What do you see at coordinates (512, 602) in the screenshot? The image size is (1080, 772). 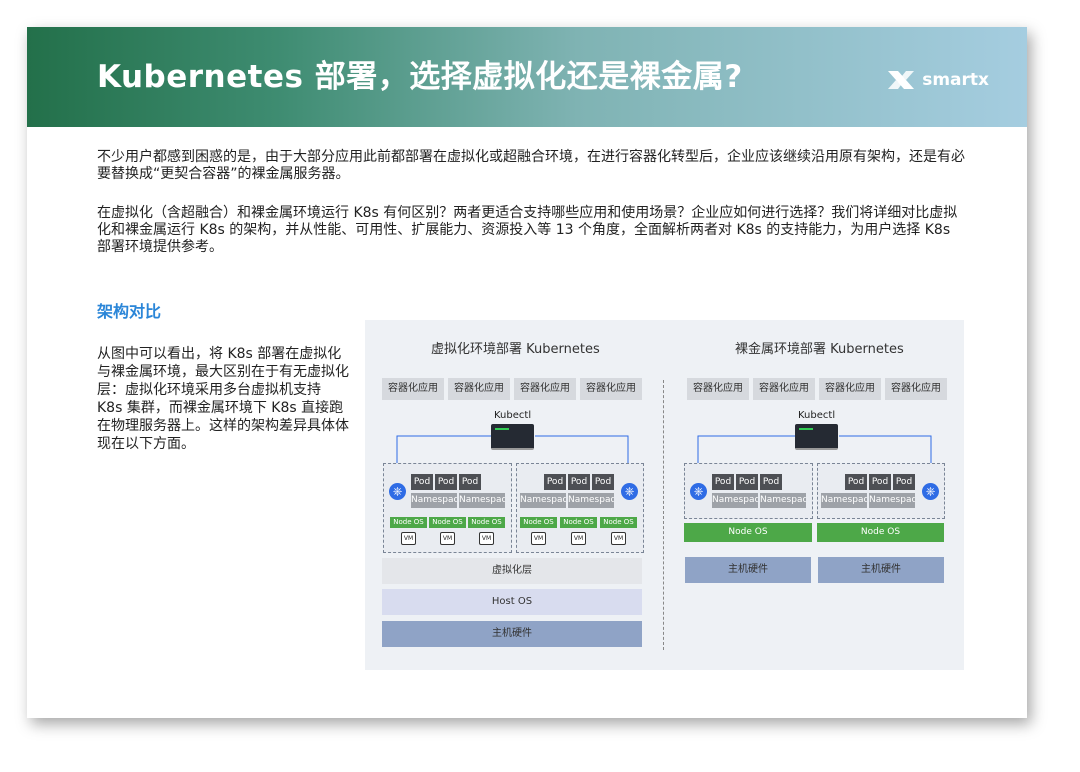 I see `host-os-layer: Host OS` at bounding box center [512, 602].